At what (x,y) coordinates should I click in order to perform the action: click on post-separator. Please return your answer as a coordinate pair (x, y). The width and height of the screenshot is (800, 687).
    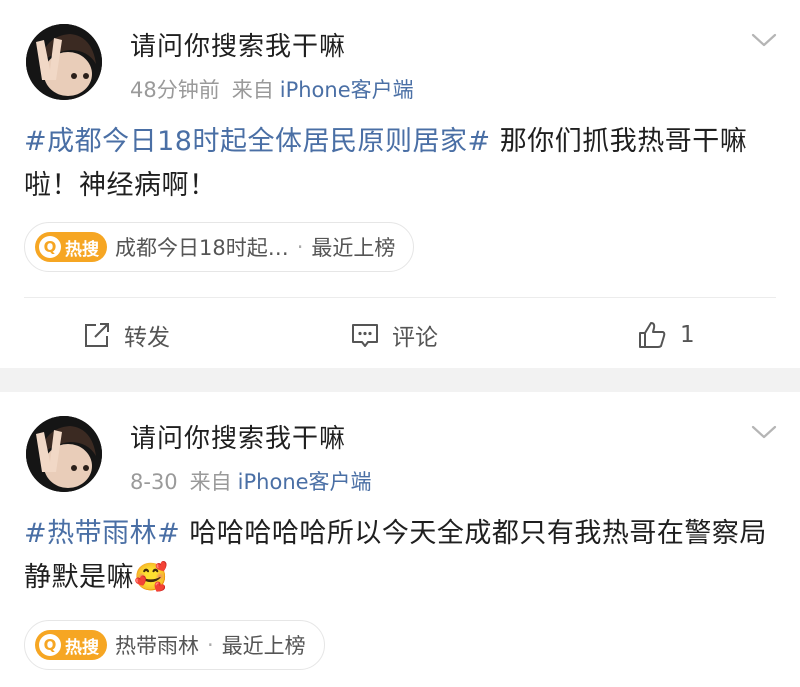
    Looking at the image, I should click on (400, 380).